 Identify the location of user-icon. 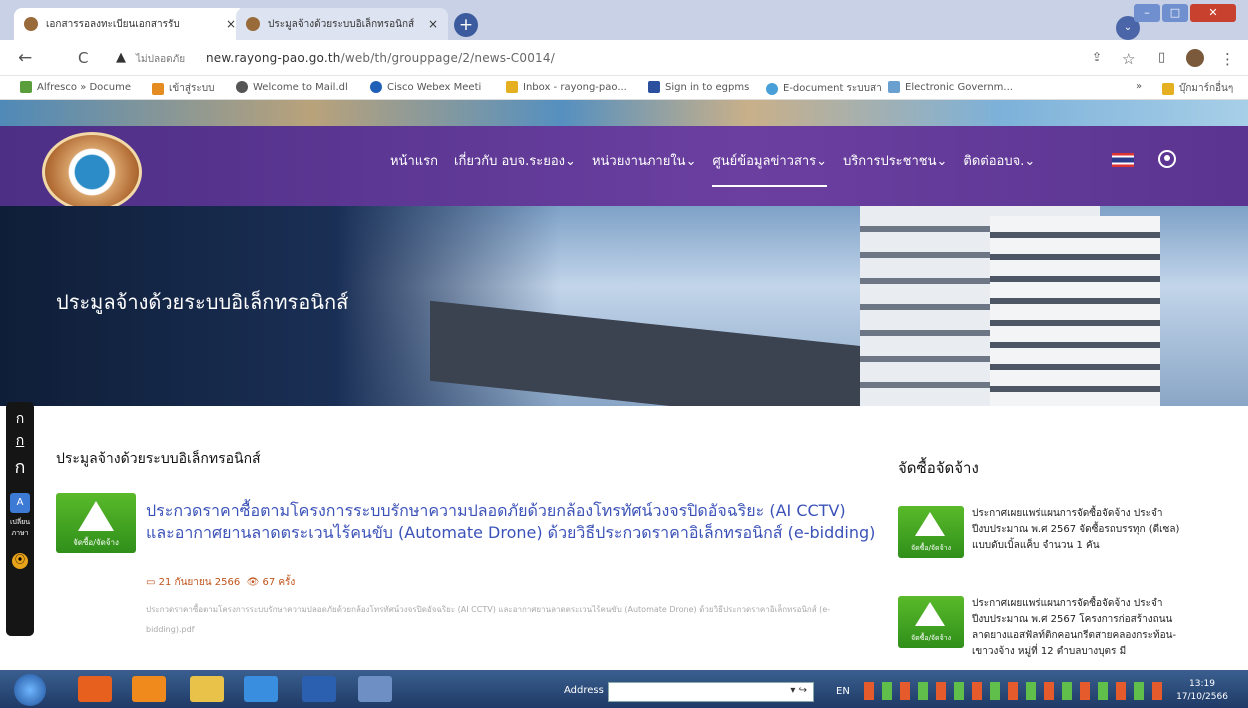
(1167, 159).